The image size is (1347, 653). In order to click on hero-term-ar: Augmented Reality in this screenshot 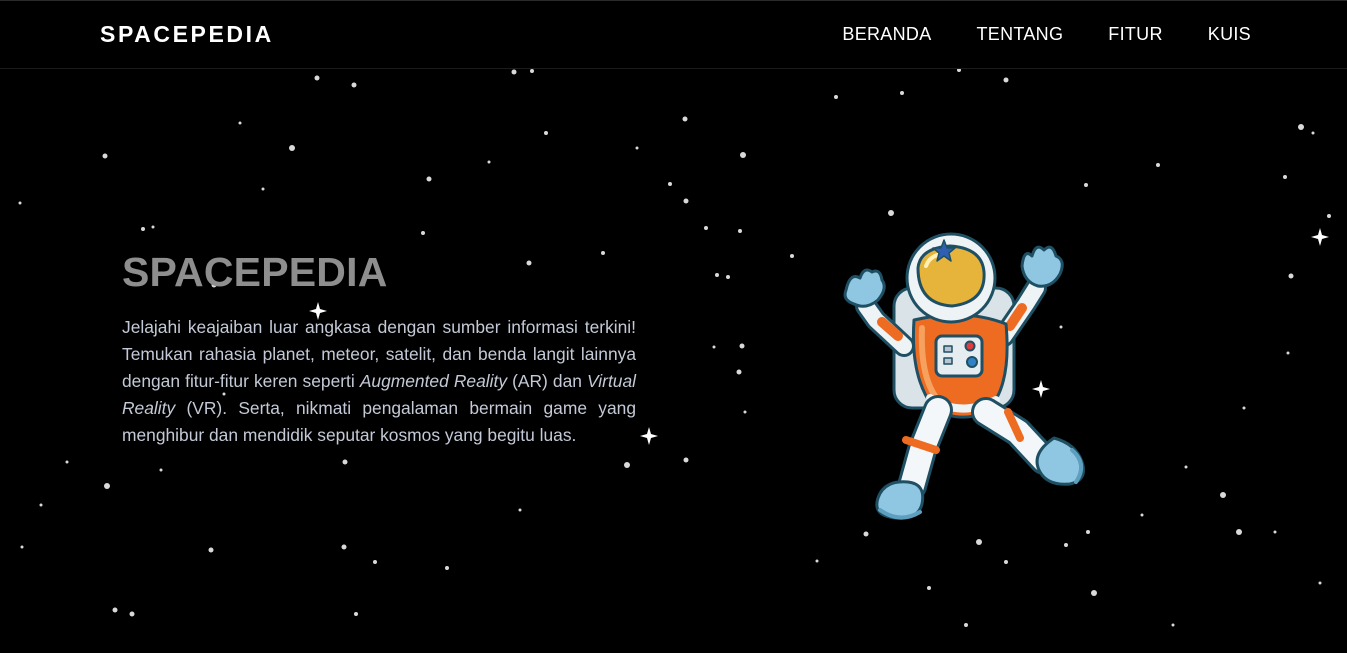, I will do `click(433, 381)`.